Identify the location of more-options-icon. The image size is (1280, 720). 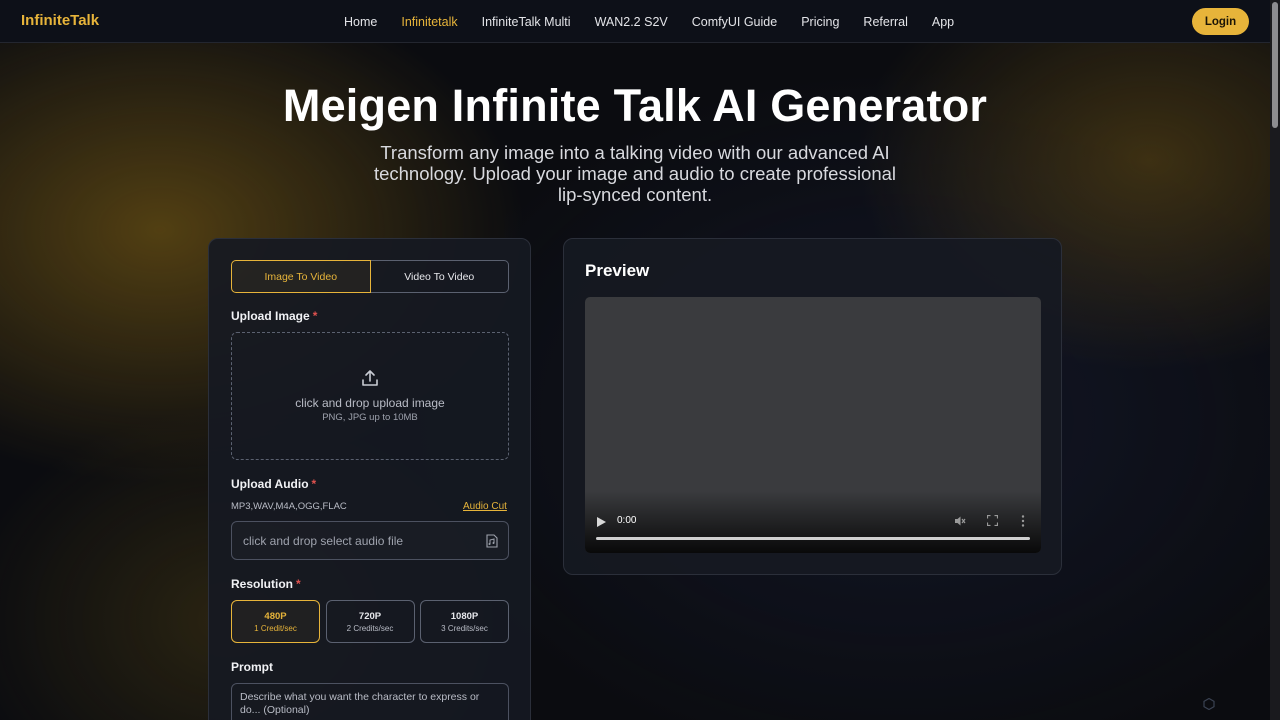
(1023, 521).